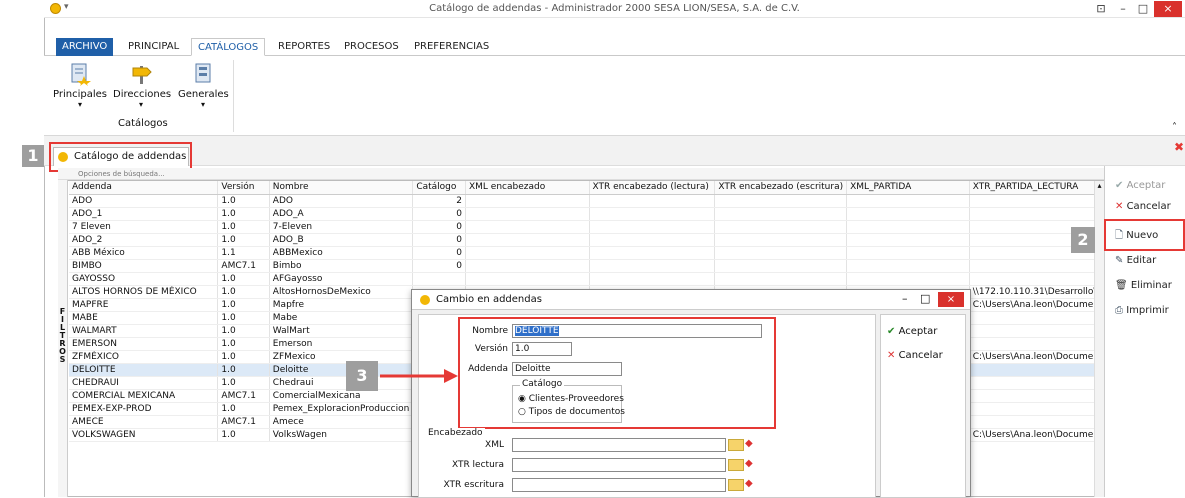  What do you see at coordinates (144, 422) in the screenshot?
I see `table-cell: AMECE` at bounding box center [144, 422].